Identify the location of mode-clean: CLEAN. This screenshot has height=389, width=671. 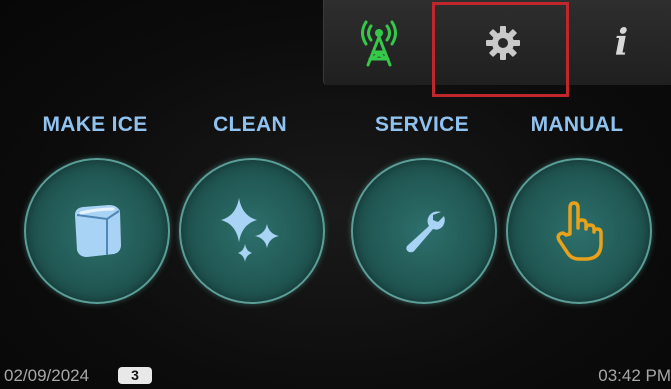
(250, 207).